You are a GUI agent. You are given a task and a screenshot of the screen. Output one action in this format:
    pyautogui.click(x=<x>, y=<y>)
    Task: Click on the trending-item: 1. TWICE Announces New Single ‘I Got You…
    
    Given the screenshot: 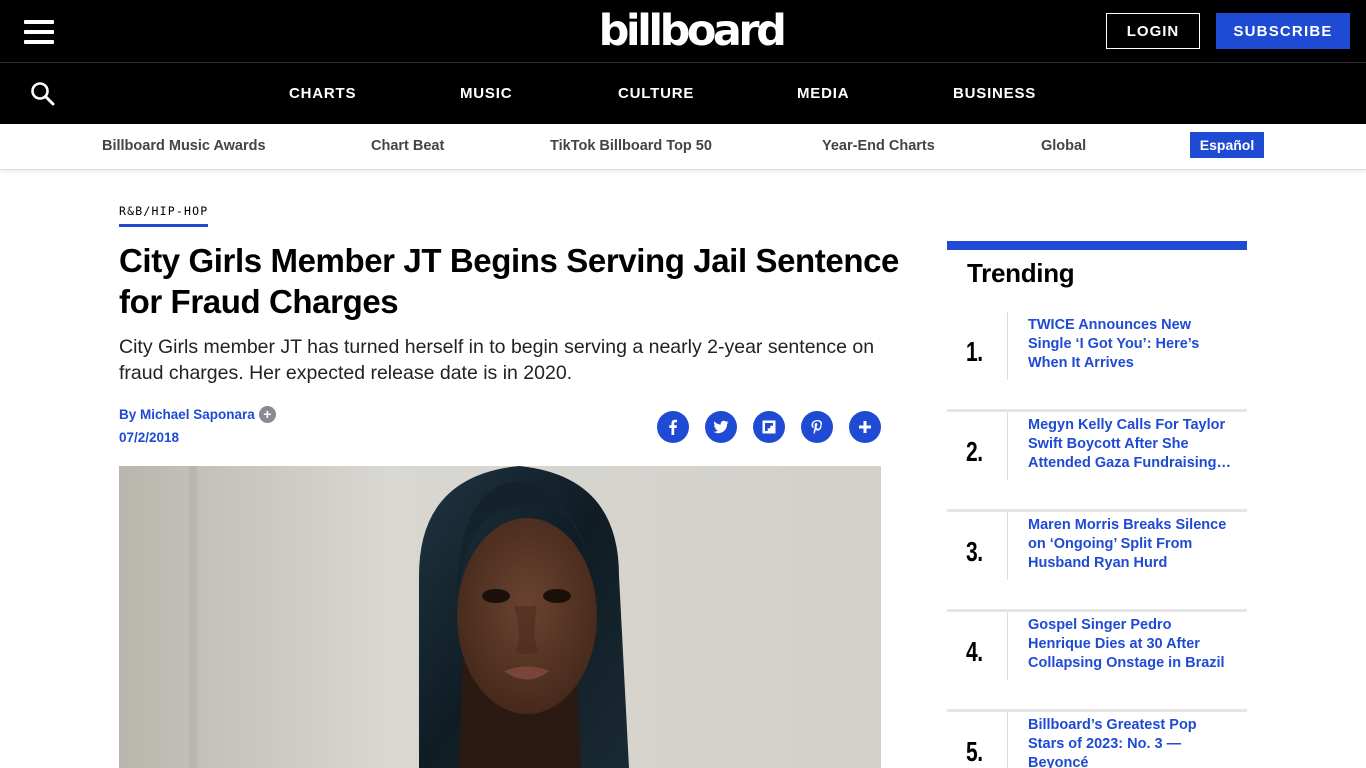 What is the action you would take?
    pyautogui.click(x=1097, y=362)
    